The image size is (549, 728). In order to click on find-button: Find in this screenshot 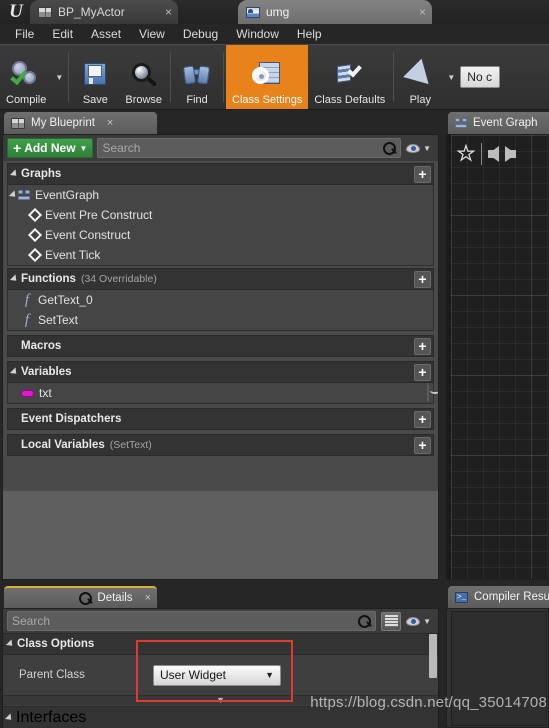, I will do `click(197, 77)`.